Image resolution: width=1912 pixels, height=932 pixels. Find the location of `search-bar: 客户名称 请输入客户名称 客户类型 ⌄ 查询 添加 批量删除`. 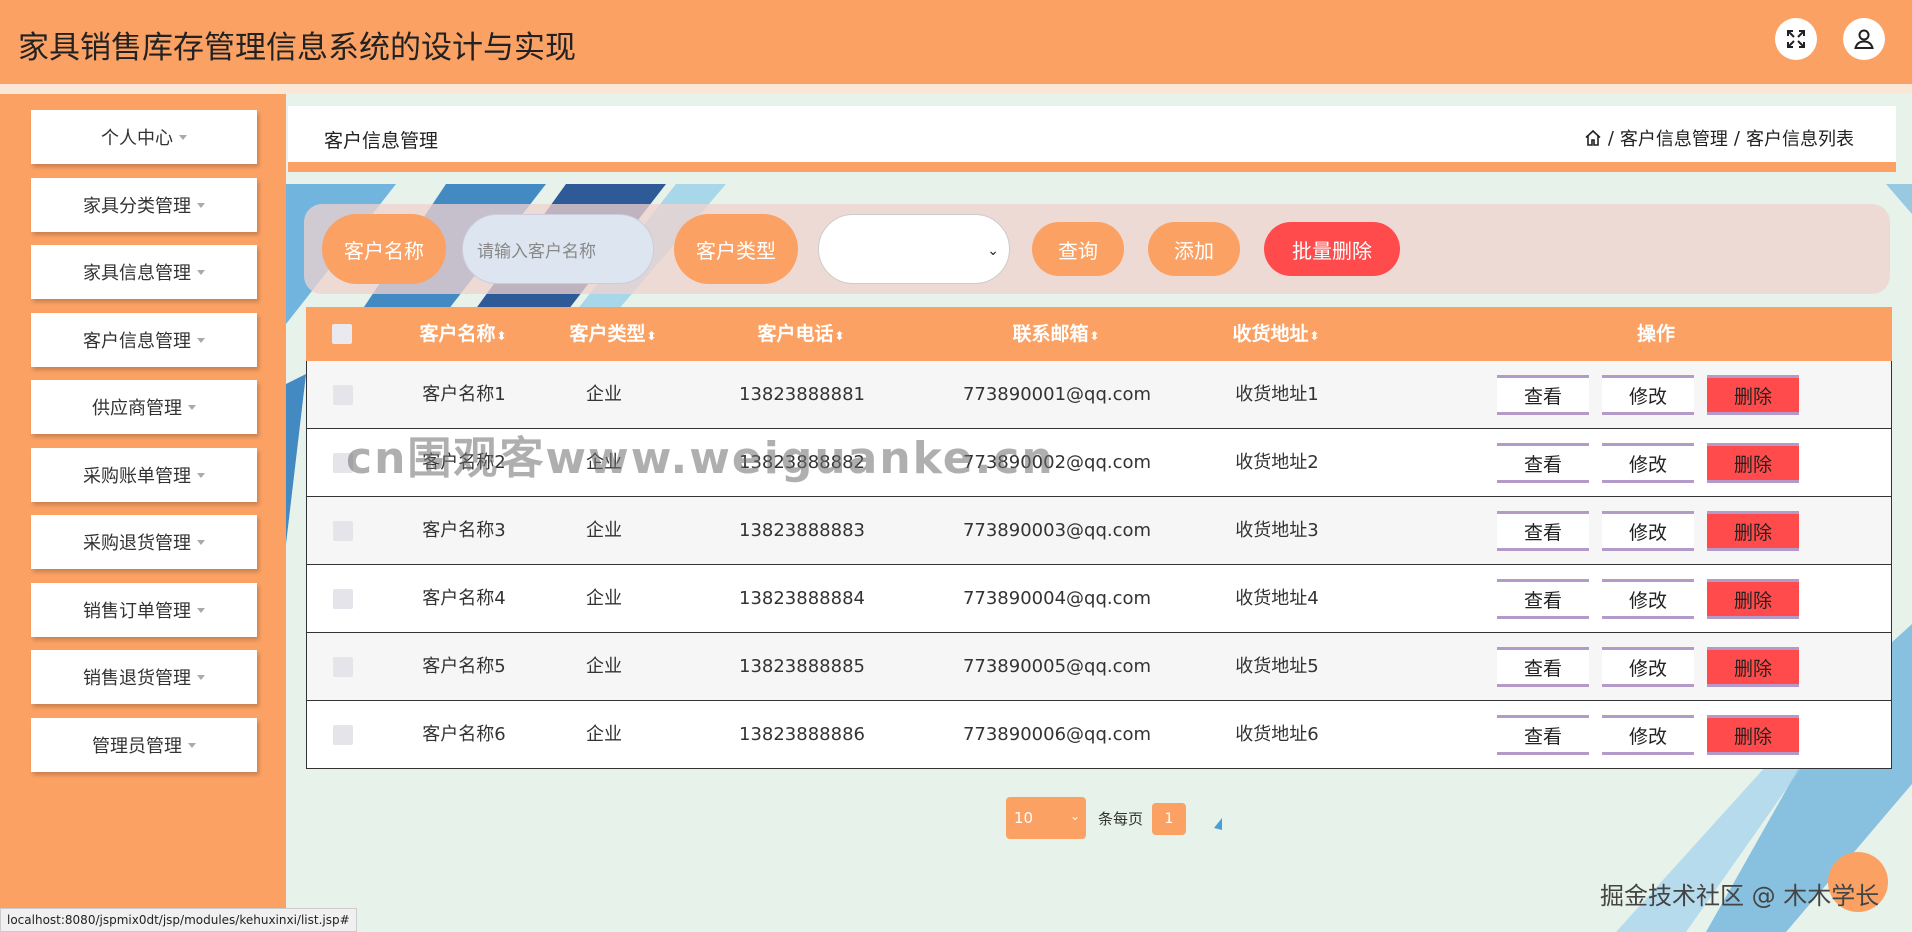

search-bar: 客户名称 请输入客户名称 客户类型 ⌄ 查询 添加 批量删除 is located at coordinates (1097, 249).